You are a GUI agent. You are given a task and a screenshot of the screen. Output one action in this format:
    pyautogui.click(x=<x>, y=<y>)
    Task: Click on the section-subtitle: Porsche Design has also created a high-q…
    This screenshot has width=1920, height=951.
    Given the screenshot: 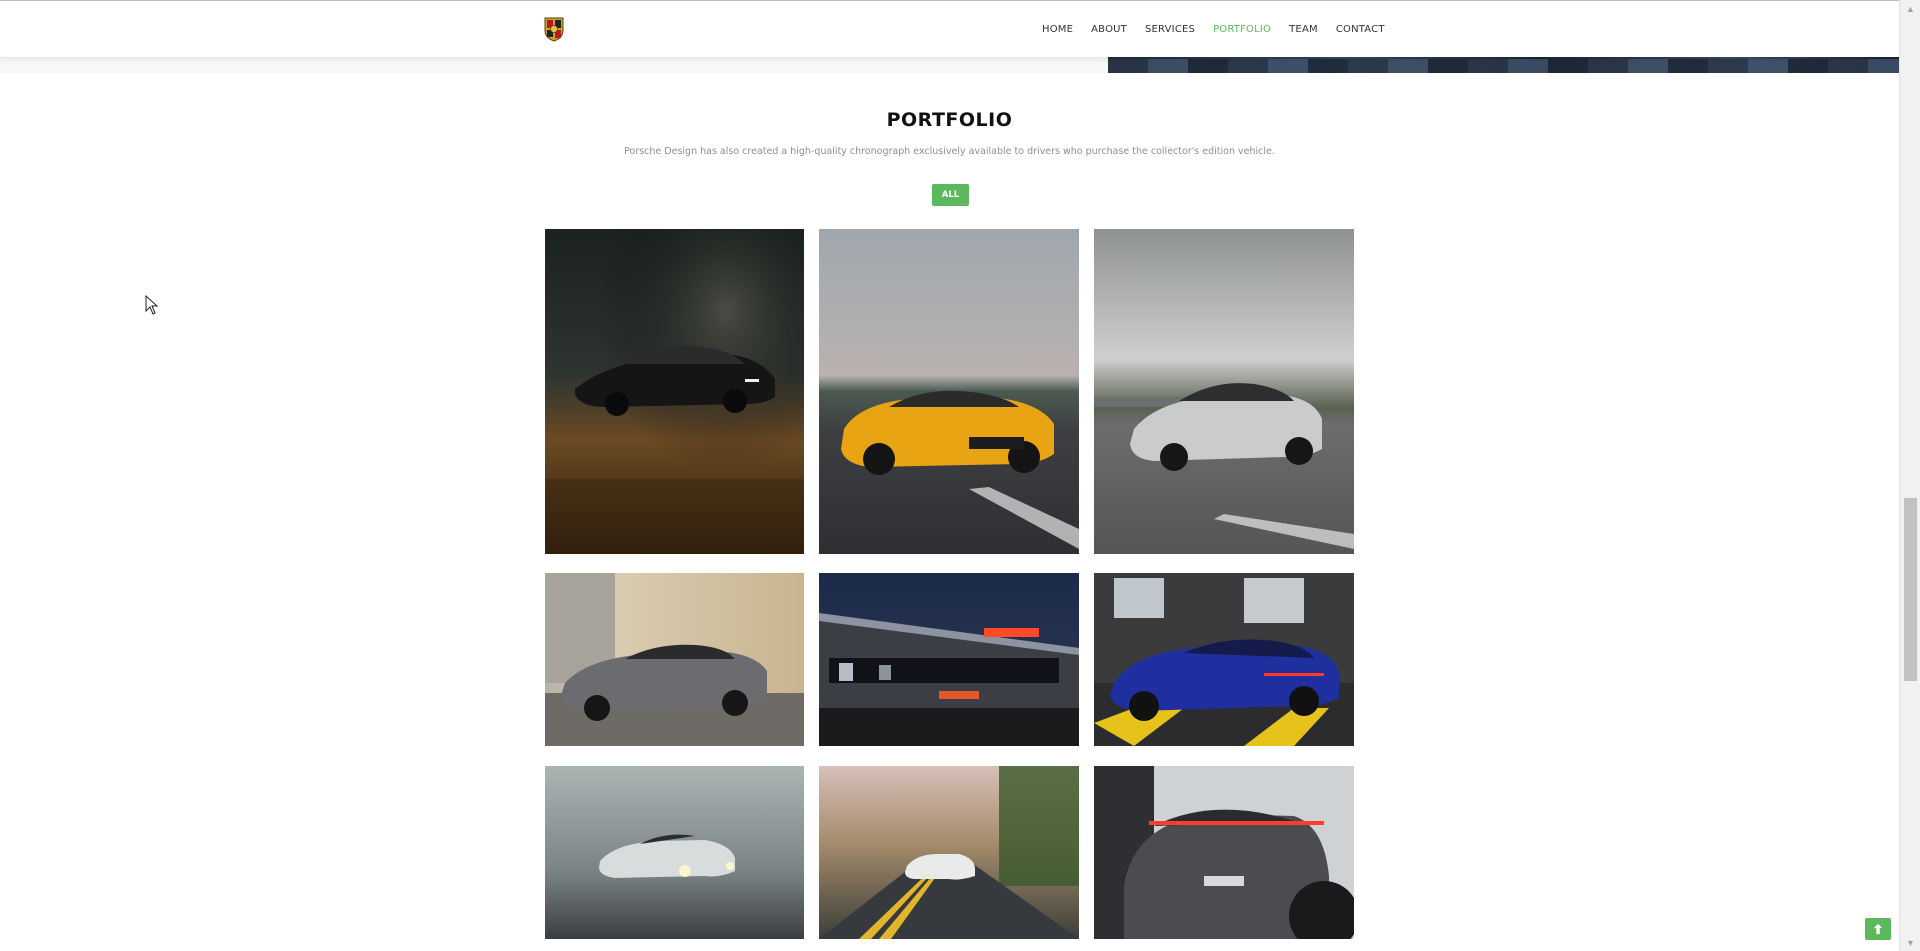 What is the action you would take?
    pyautogui.click(x=949, y=151)
    